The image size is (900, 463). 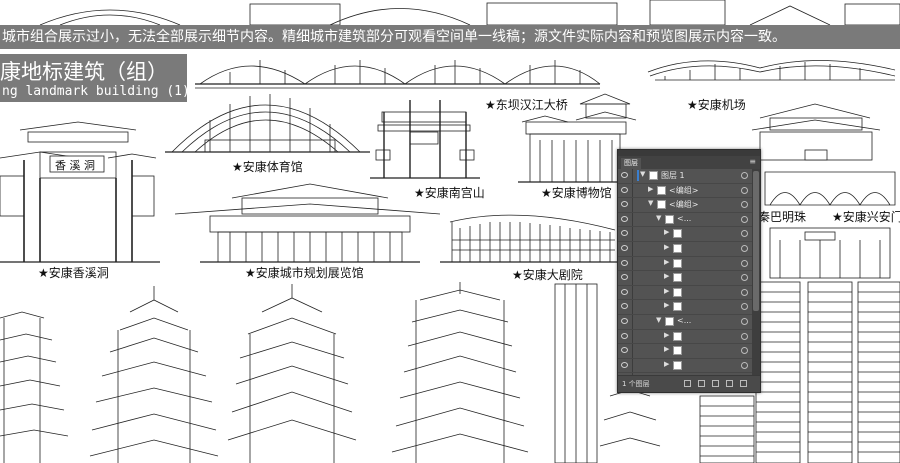 What do you see at coordinates (752, 161) in the screenshot?
I see `panel-menu-icon: ≡` at bounding box center [752, 161].